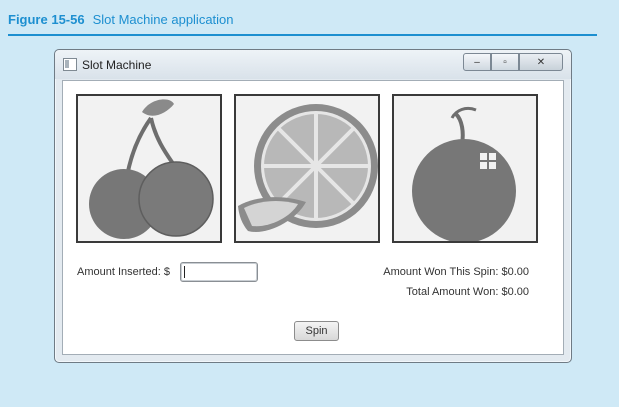  What do you see at coordinates (313, 64) in the screenshot?
I see `title-bar: Slot Machine – ▫ ✕` at bounding box center [313, 64].